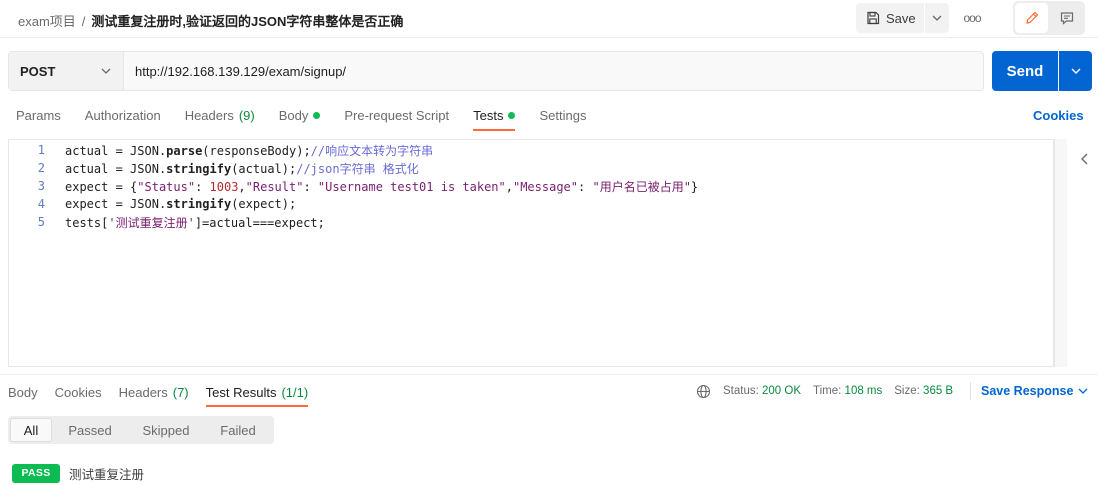 This screenshot has width=1098, height=485. I want to click on code-token: = {, so click(123, 186).